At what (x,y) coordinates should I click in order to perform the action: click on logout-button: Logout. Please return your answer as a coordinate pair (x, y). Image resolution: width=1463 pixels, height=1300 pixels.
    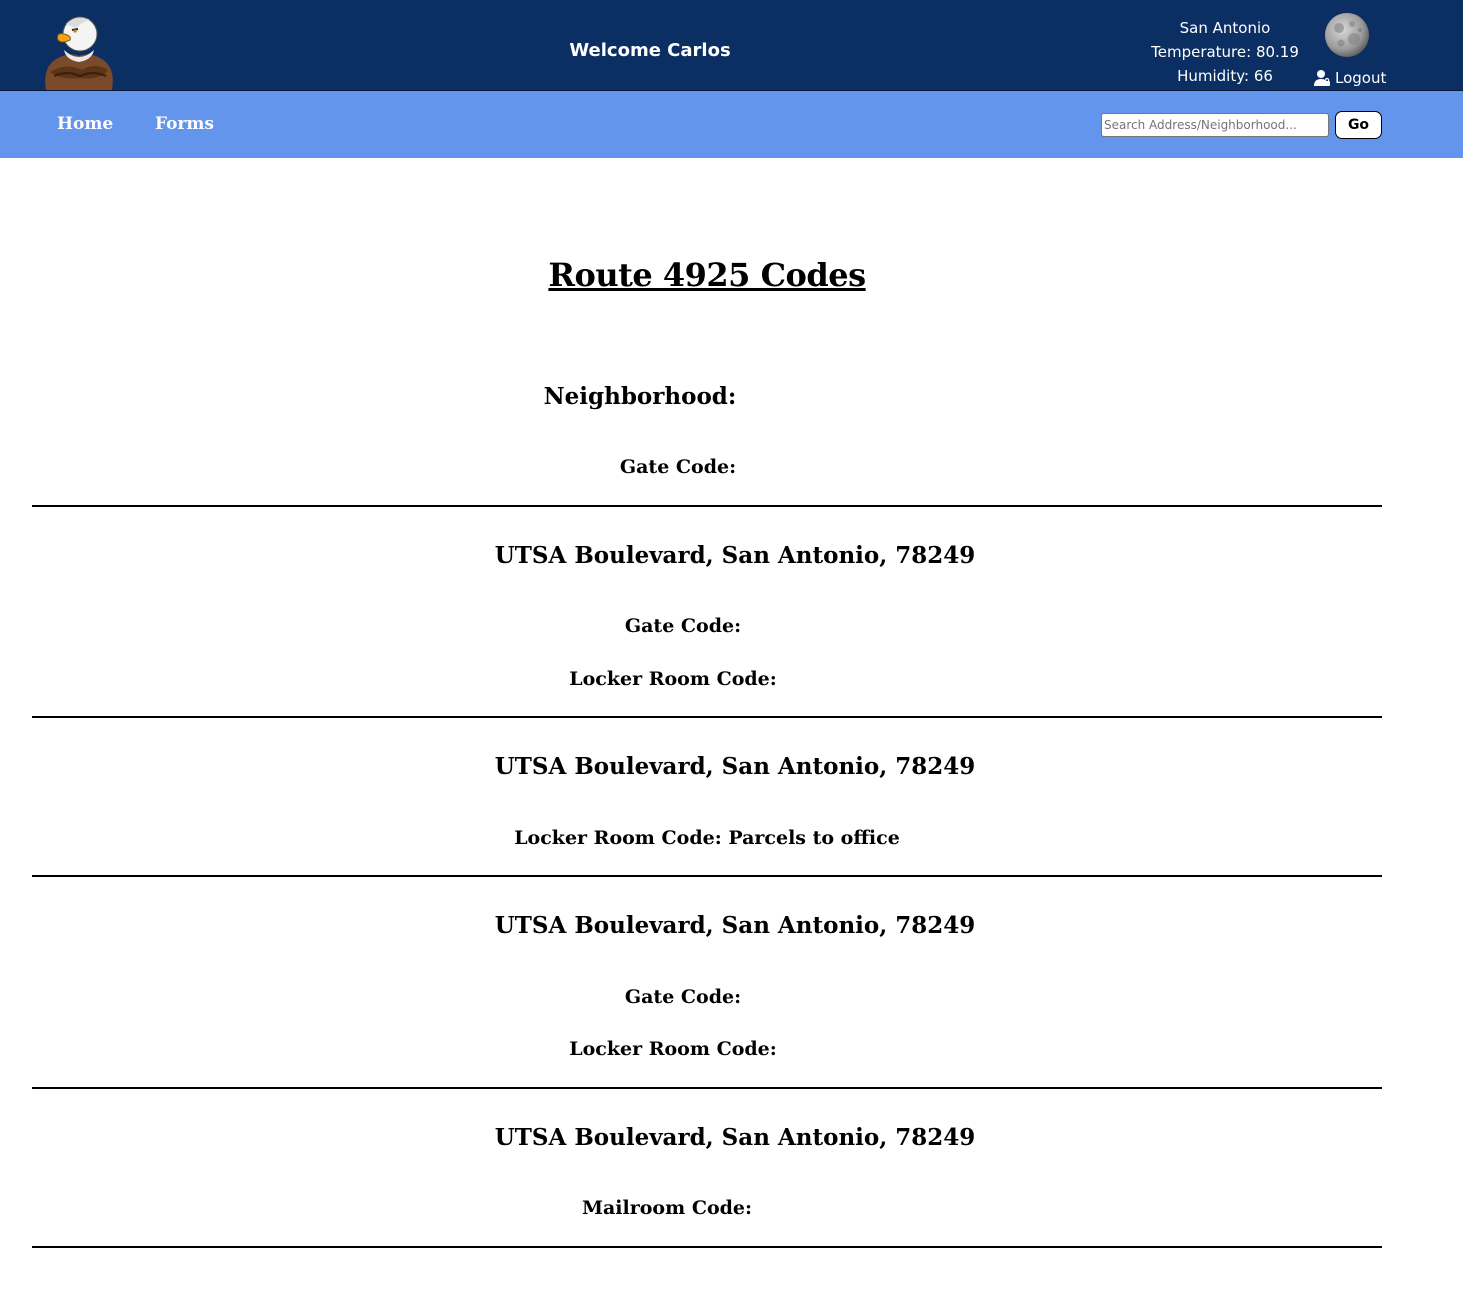
    Looking at the image, I should click on (1350, 78).